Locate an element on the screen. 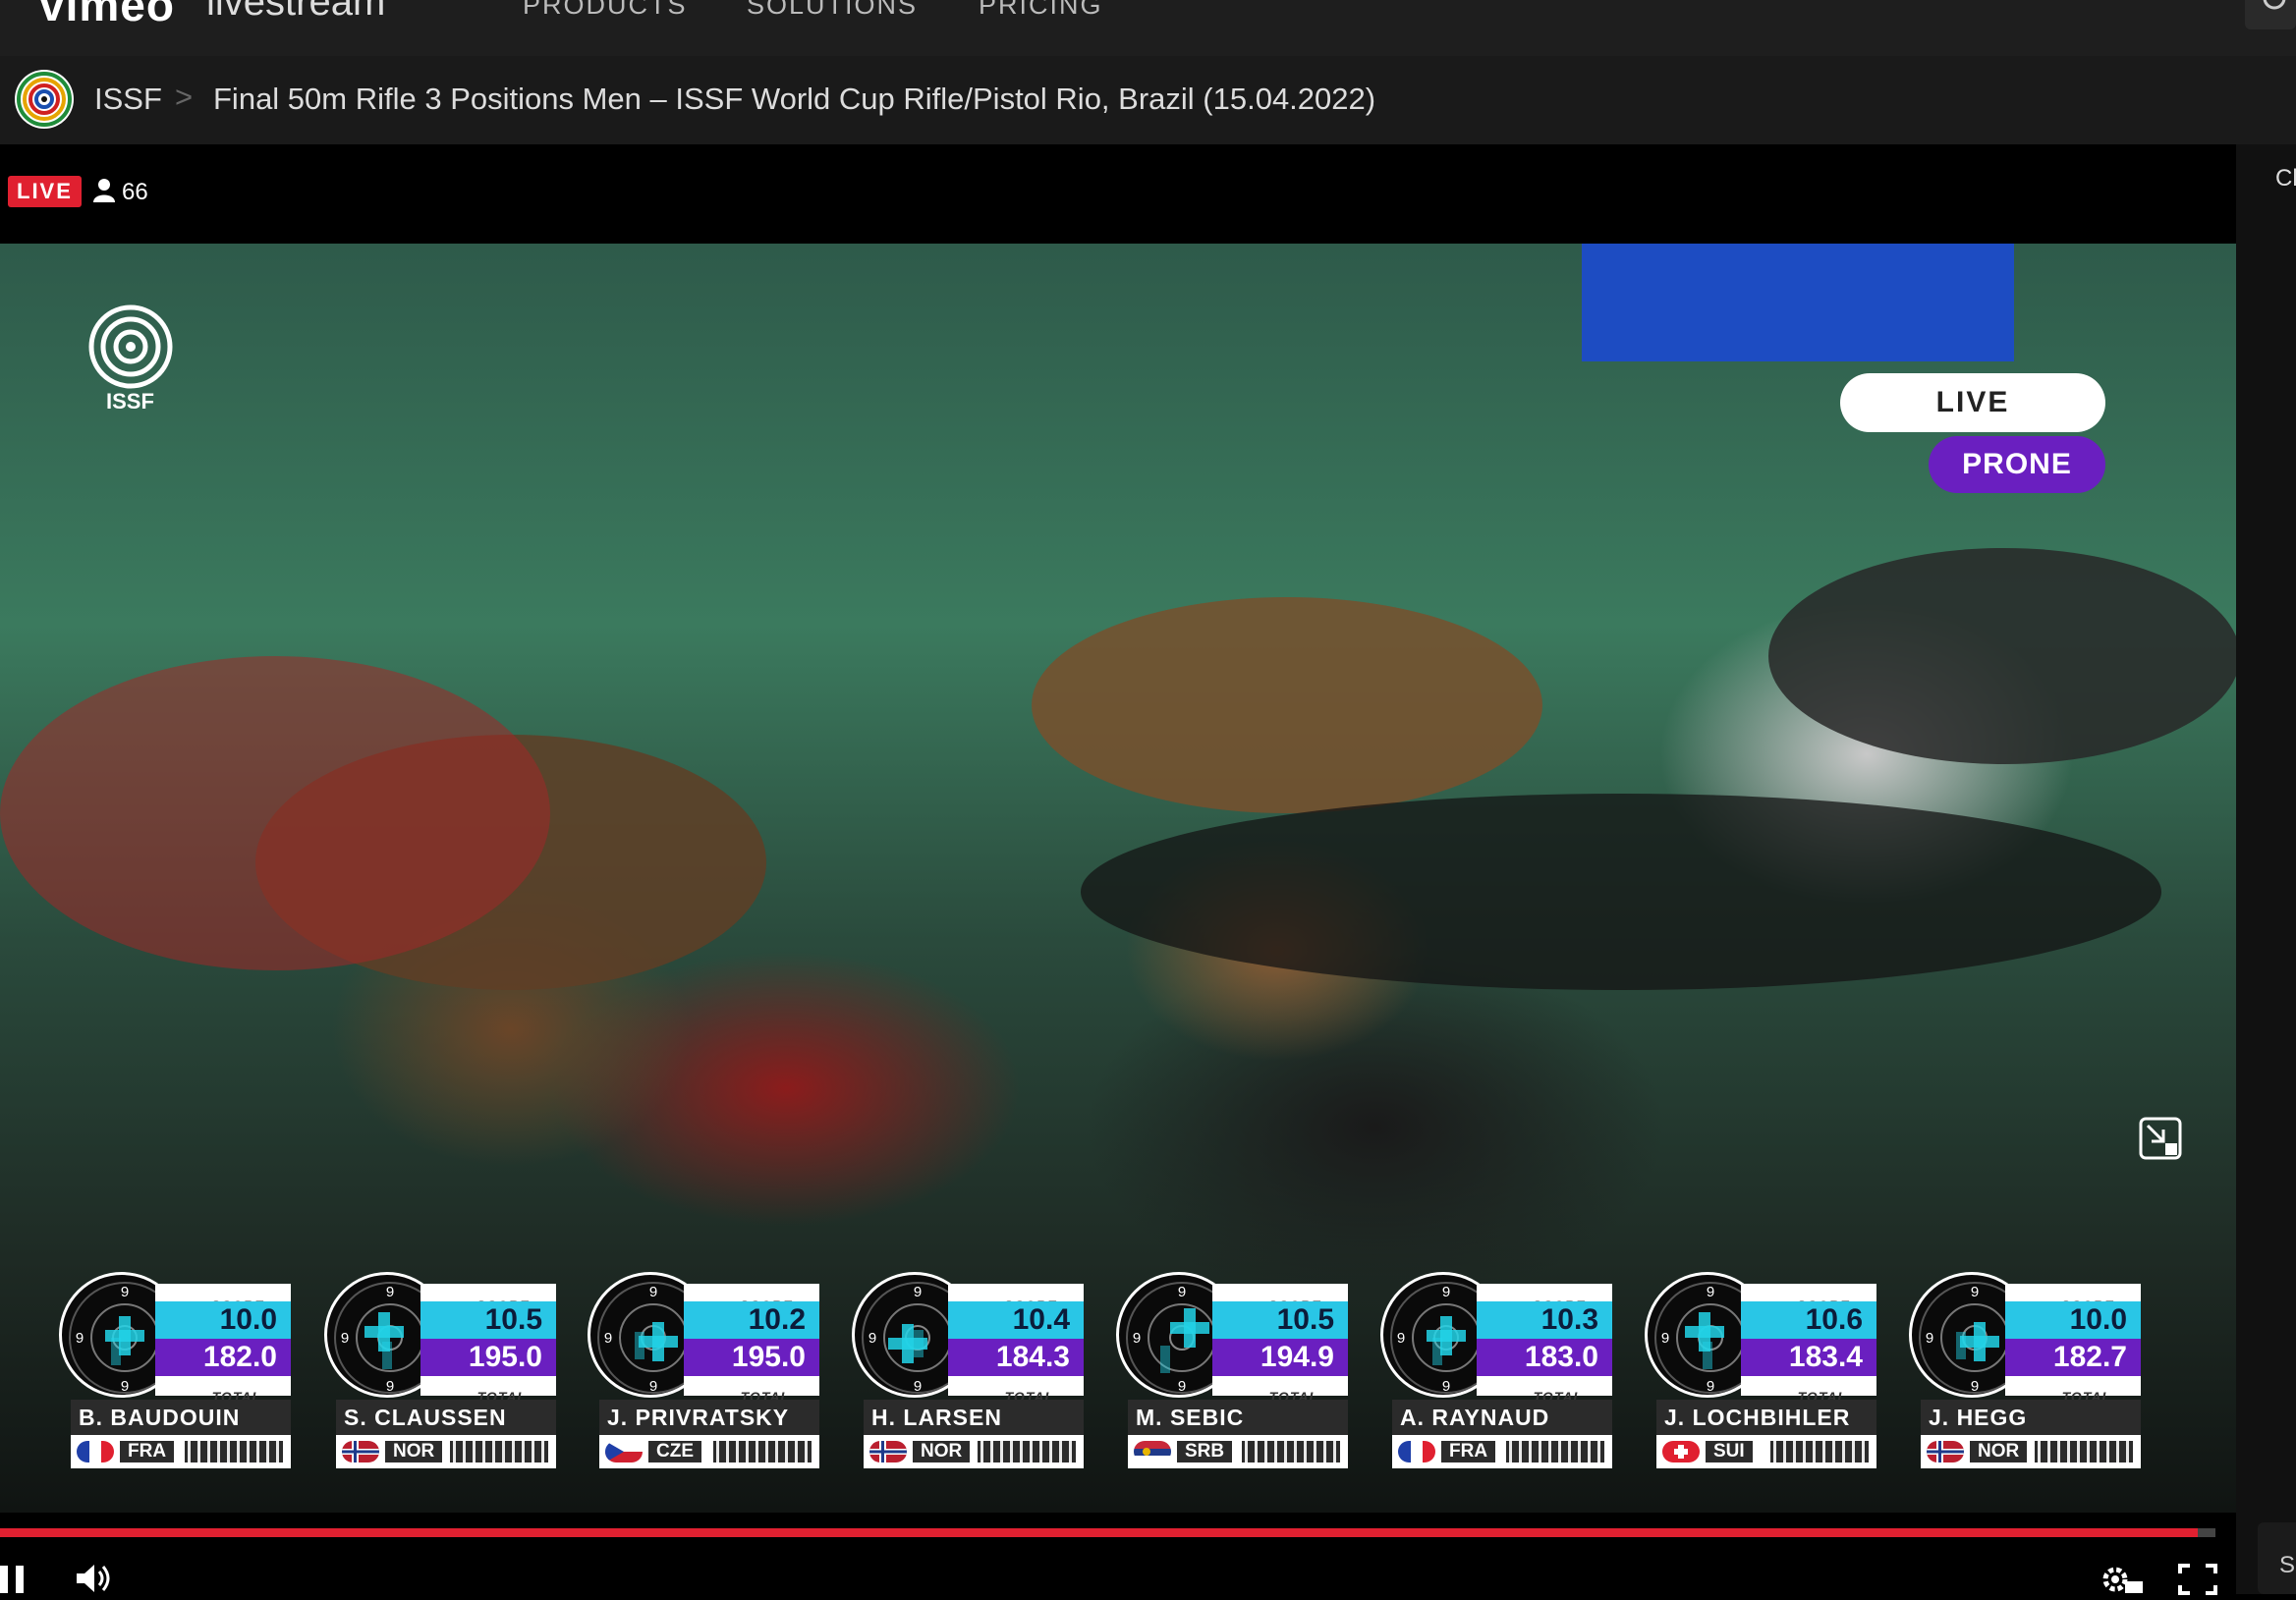 This screenshot has height=1600, width=2296. athlete-cap is located at coordinates (2002, 656).